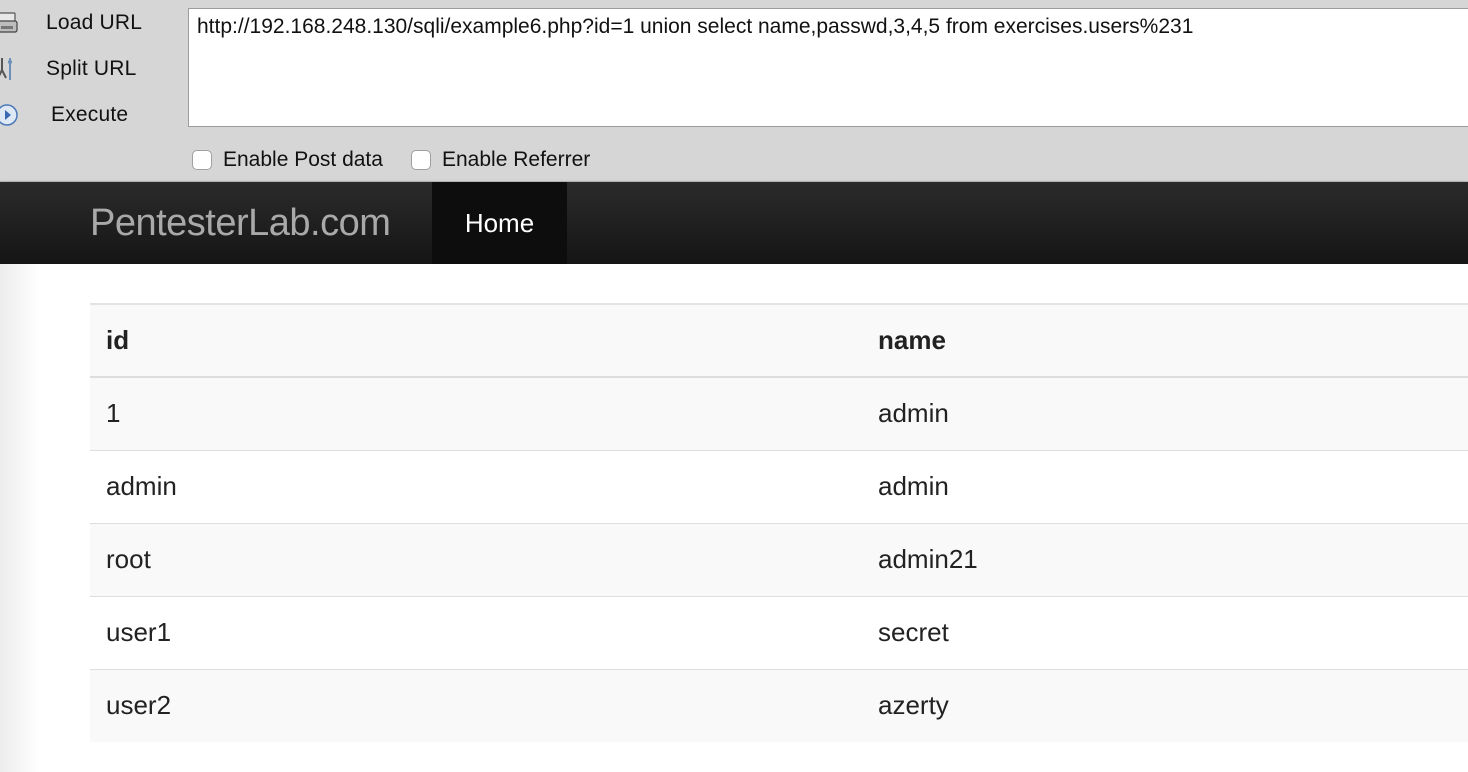  I want to click on page-gutter, so click(20, 518).